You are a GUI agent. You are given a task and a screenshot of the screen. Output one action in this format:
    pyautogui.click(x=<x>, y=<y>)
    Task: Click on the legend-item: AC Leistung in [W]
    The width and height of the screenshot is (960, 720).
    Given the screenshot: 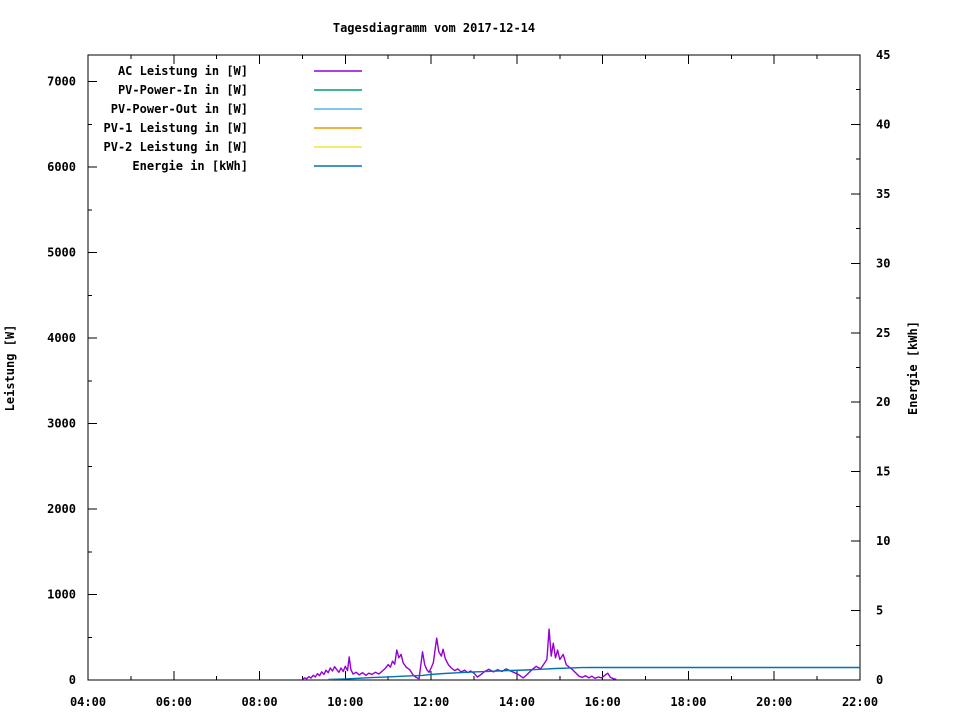 What is the action you would take?
    pyautogui.click(x=240, y=71)
    